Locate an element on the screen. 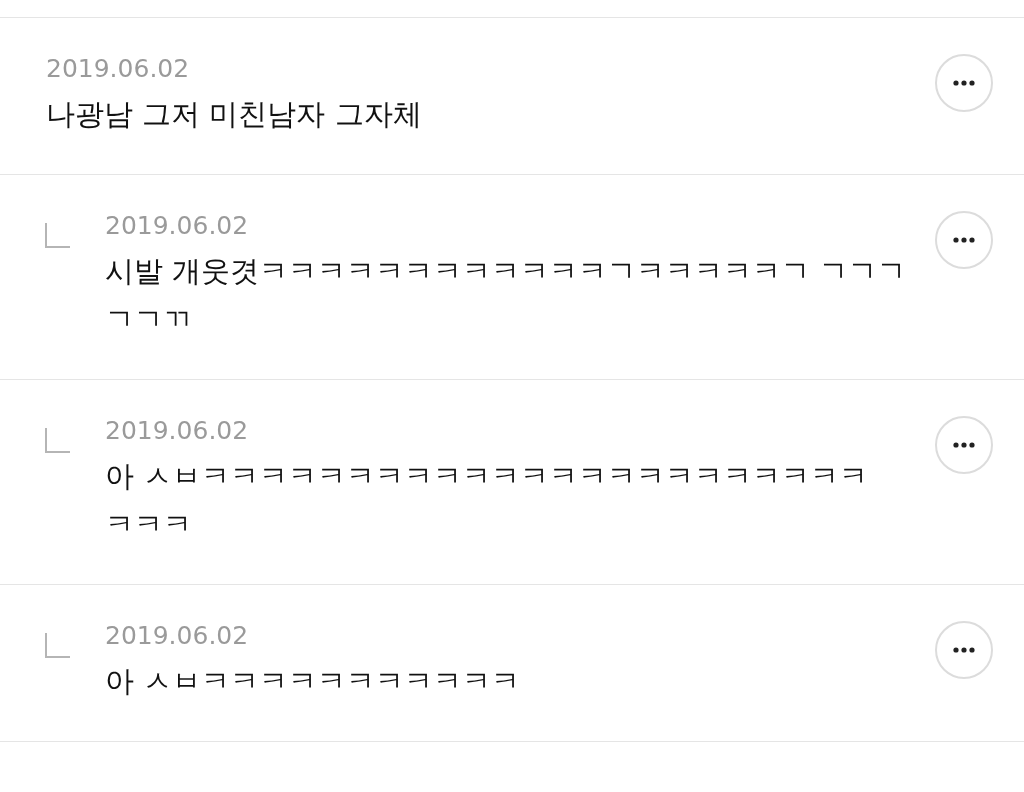 The width and height of the screenshot is (1024, 792). comment-text: ㄱㄱㄲ is located at coordinates (148, 319).